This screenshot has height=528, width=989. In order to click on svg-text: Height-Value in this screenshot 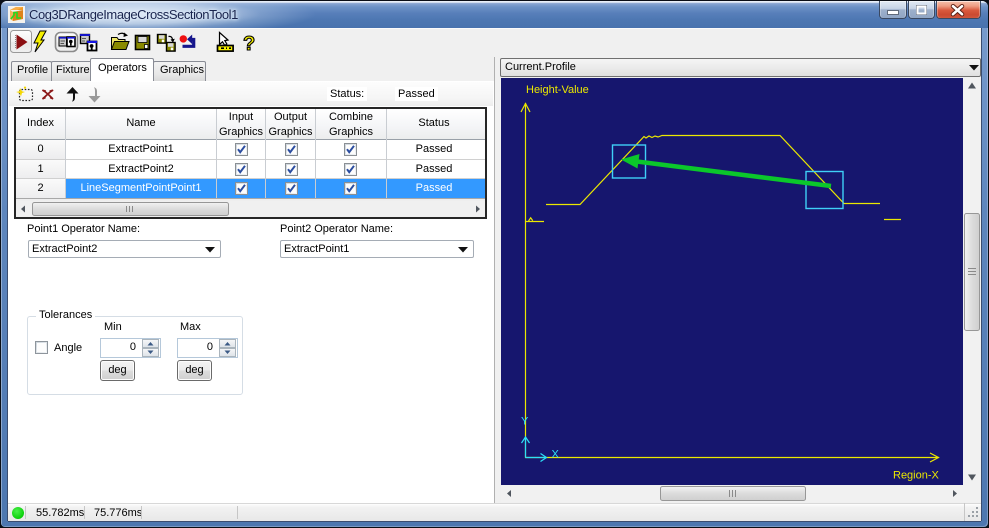, I will do `click(557, 90)`.